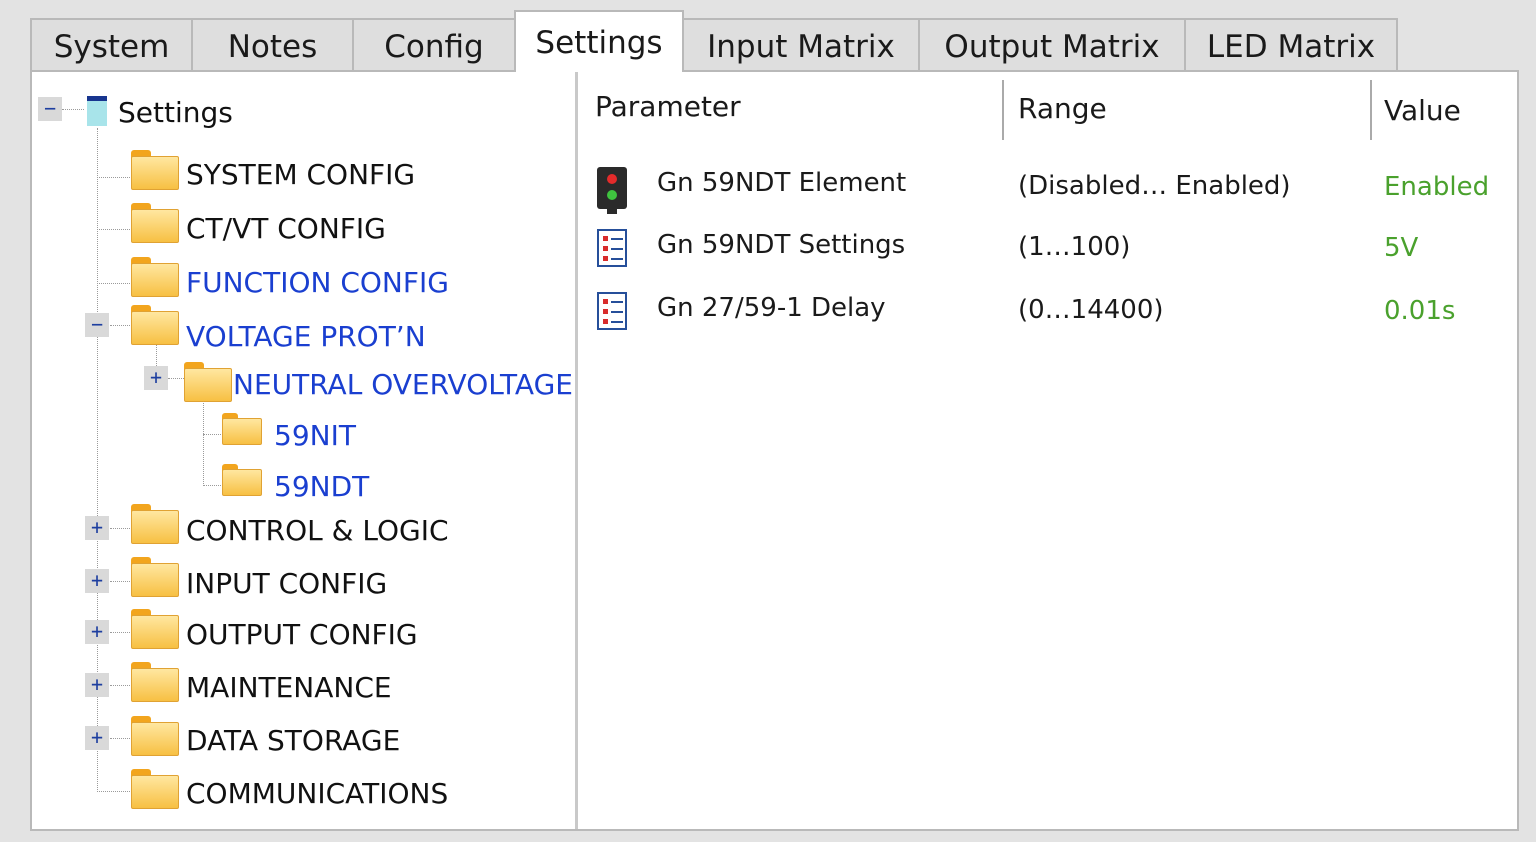 The width and height of the screenshot is (1536, 842). I want to click on expand-control-logic-toggle: +, so click(97, 528).